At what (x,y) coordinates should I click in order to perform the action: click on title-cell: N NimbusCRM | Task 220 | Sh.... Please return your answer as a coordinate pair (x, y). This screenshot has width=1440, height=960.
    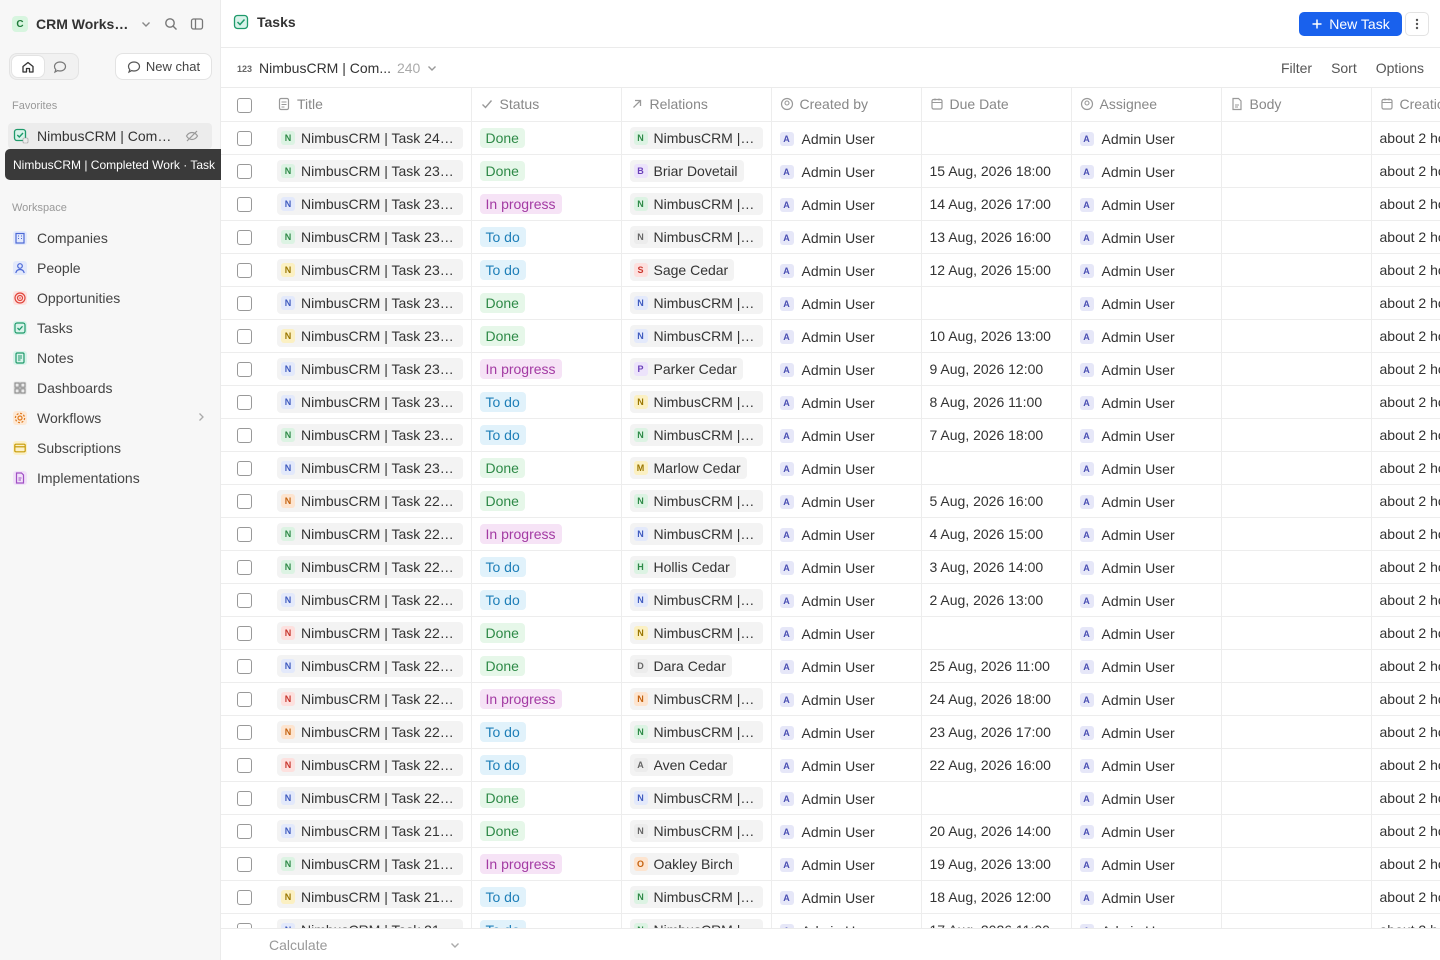
    Looking at the image, I should click on (370, 798).